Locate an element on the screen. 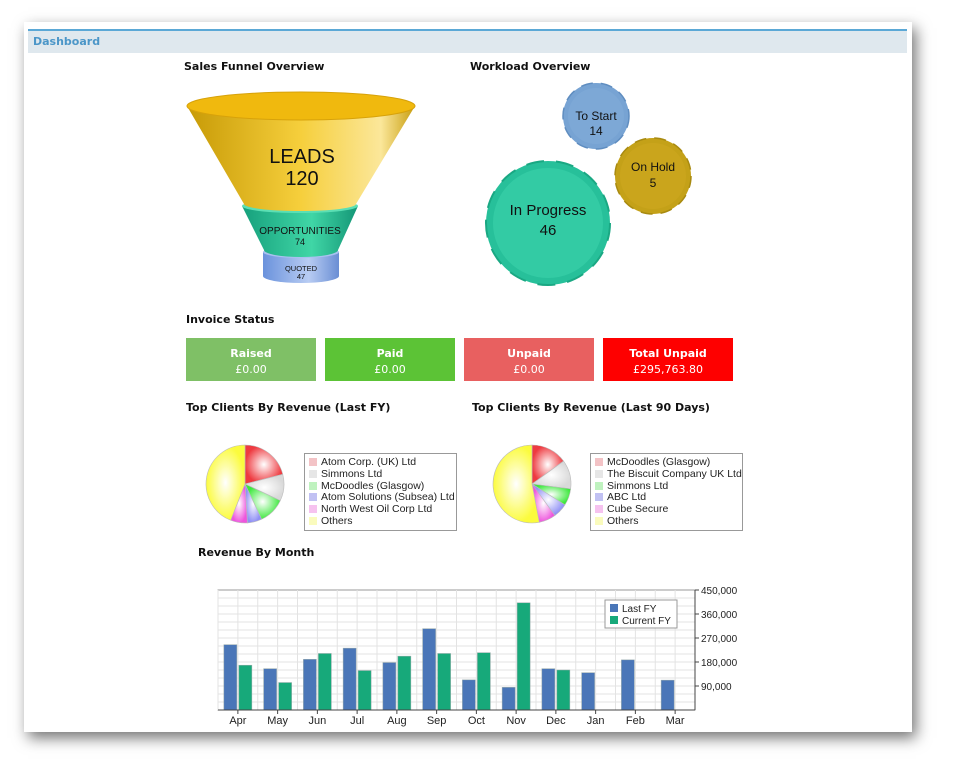 Image resolution: width=960 pixels, height=781 pixels. on-hold-value: 5 is located at coordinates (653, 183).